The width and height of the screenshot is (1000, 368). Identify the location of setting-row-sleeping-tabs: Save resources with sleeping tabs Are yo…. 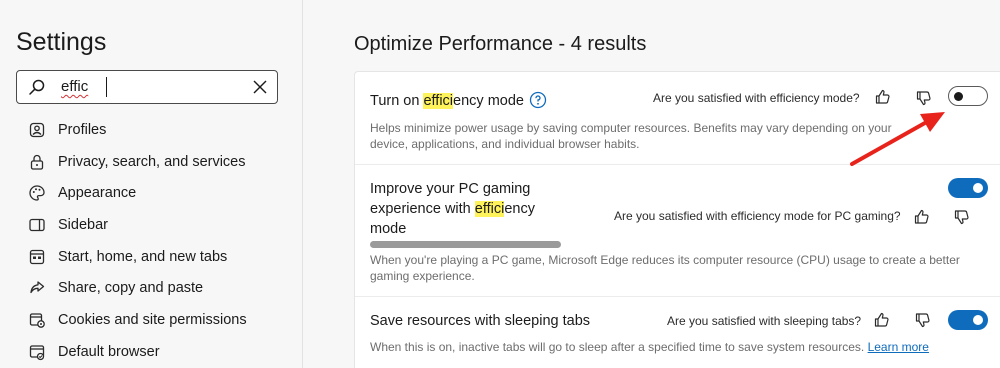
(677, 332).